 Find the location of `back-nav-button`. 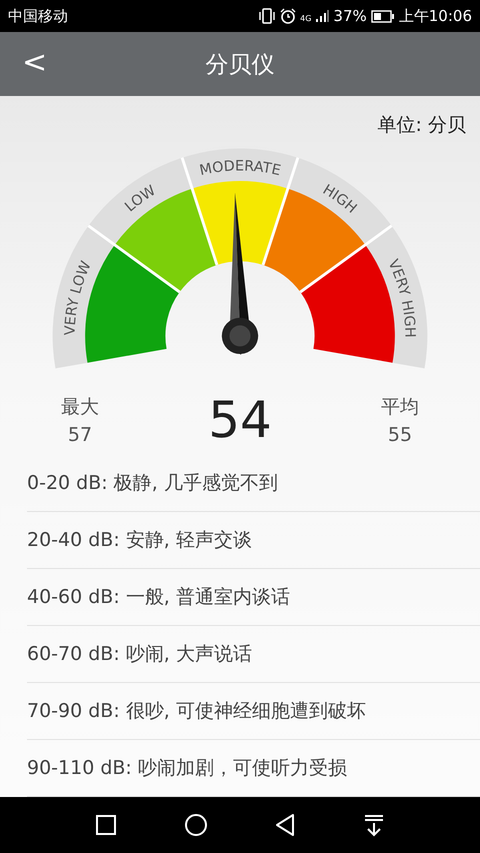

back-nav-button is located at coordinates (285, 825).